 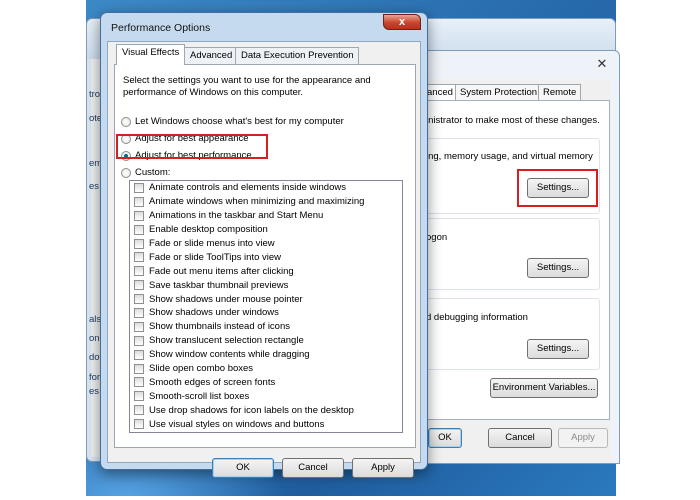 I want to click on visual-effect-label: Show shadows under mouse pointer, so click(x=226, y=299).